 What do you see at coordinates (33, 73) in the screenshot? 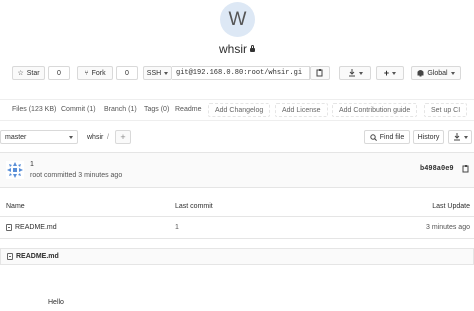
I see `star-label: Star` at bounding box center [33, 73].